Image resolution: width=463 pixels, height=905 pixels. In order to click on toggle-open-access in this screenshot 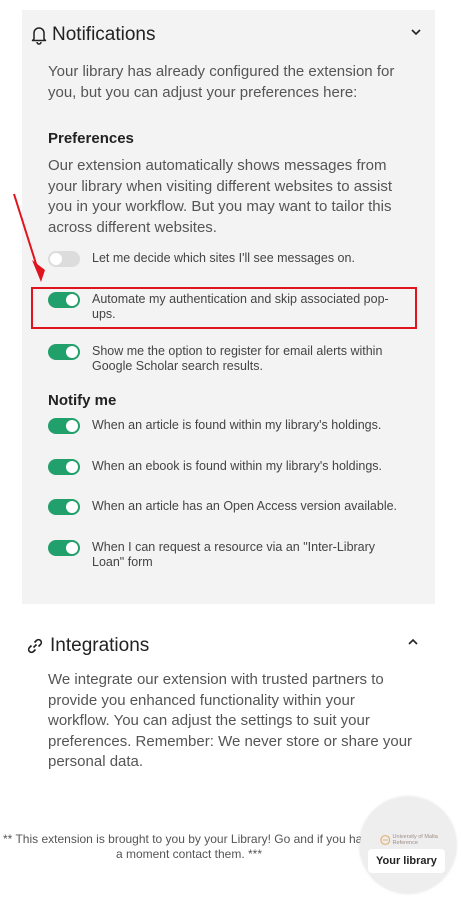, I will do `click(64, 507)`.